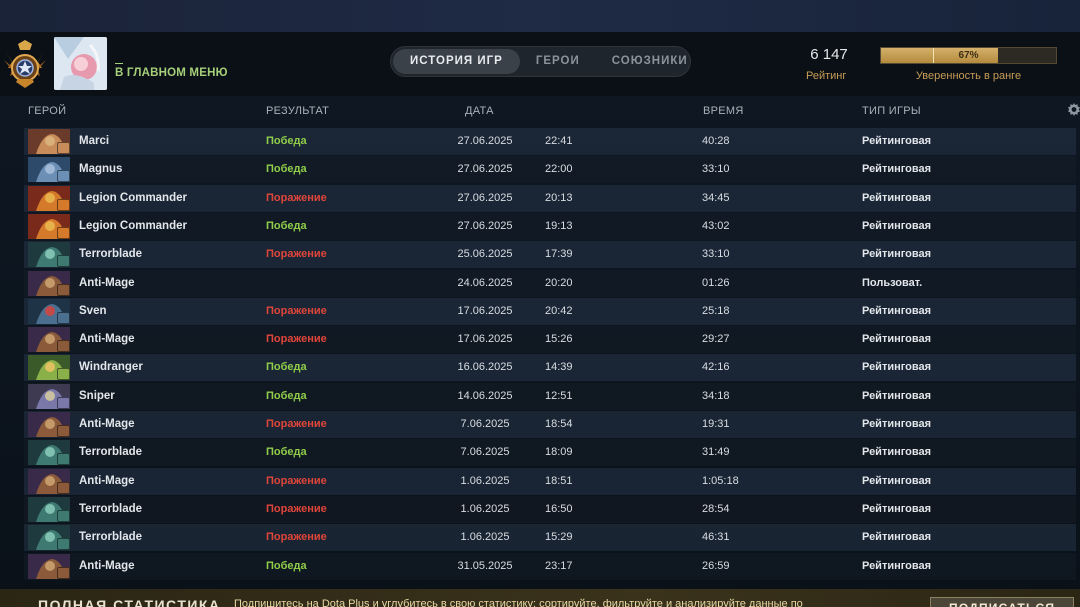 This screenshot has width=1080, height=607. I want to click on match-start-time: 17:39, so click(559, 254).